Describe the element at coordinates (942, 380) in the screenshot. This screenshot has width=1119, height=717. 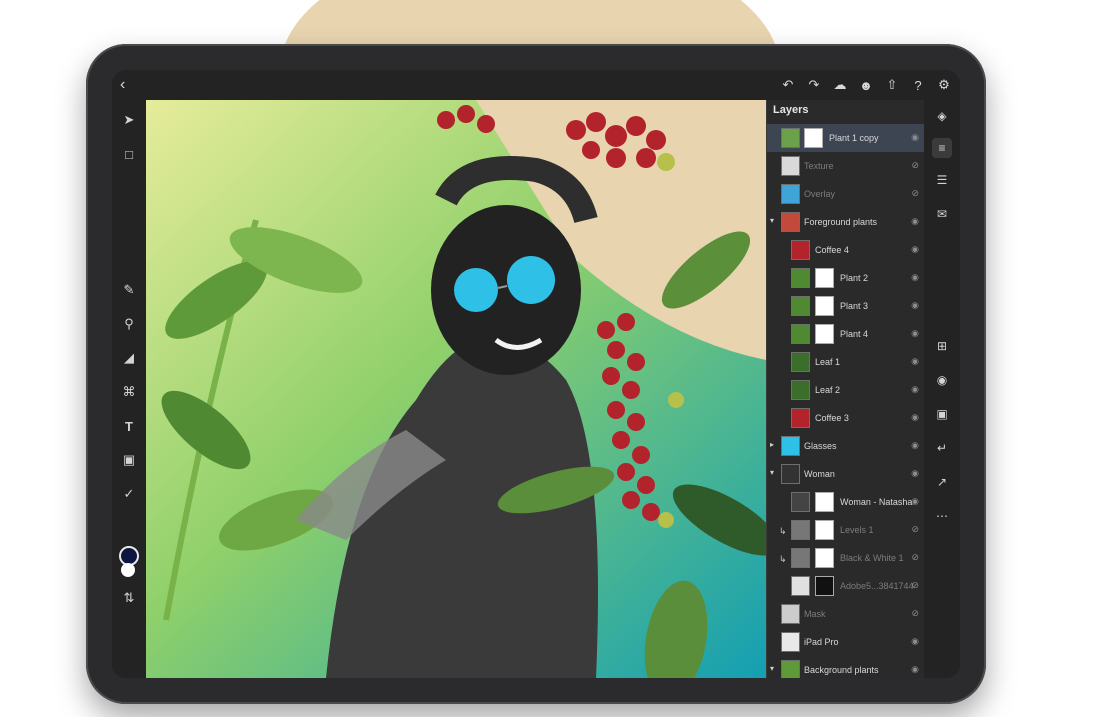
I see `visibility-icon: ◉` at that location.